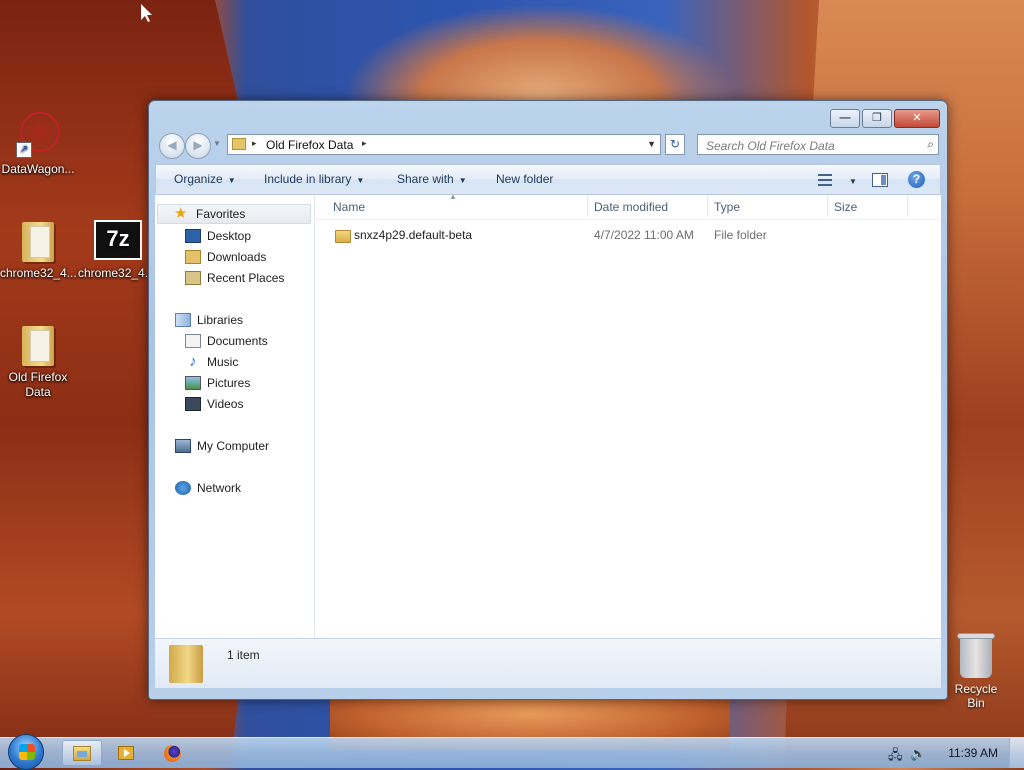 The width and height of the screenshot is (1024, 770). Describe the element at coordinates (453, 196) in the screenshot. I see `sort-ascending-icon: ▲` at that location.